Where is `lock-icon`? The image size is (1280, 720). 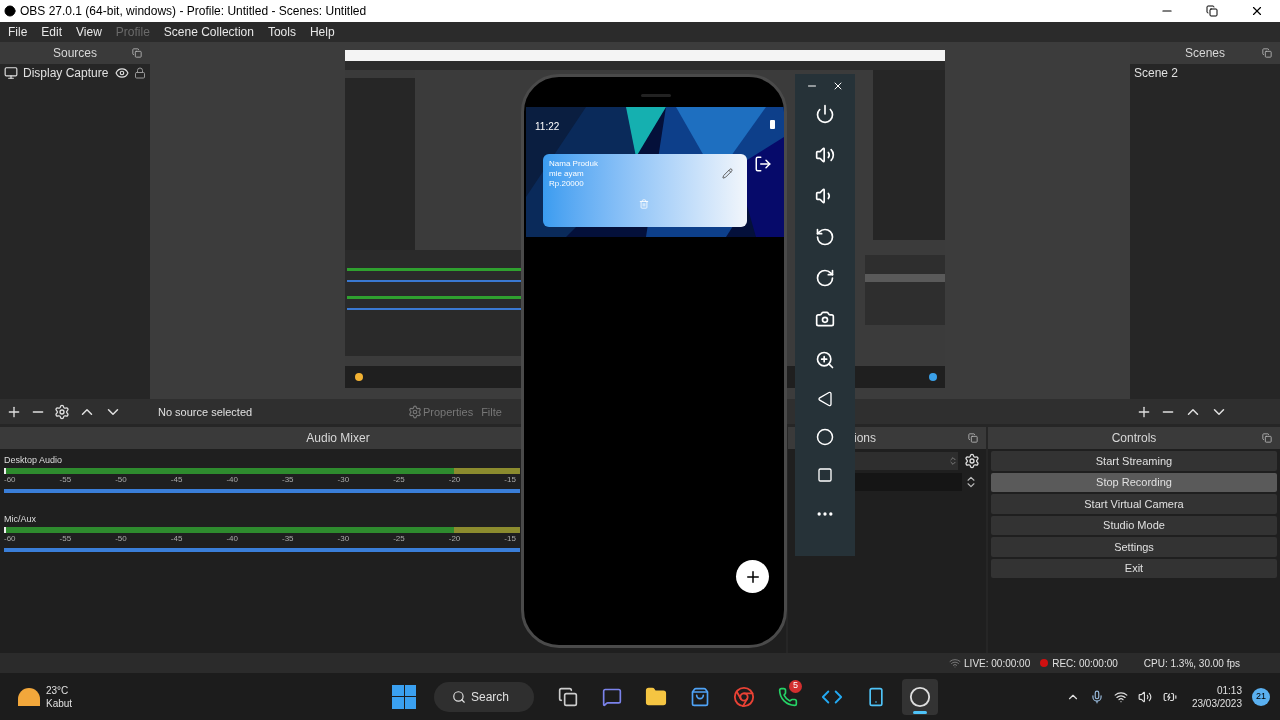
lock-icon is located at coordinates (140, 72).